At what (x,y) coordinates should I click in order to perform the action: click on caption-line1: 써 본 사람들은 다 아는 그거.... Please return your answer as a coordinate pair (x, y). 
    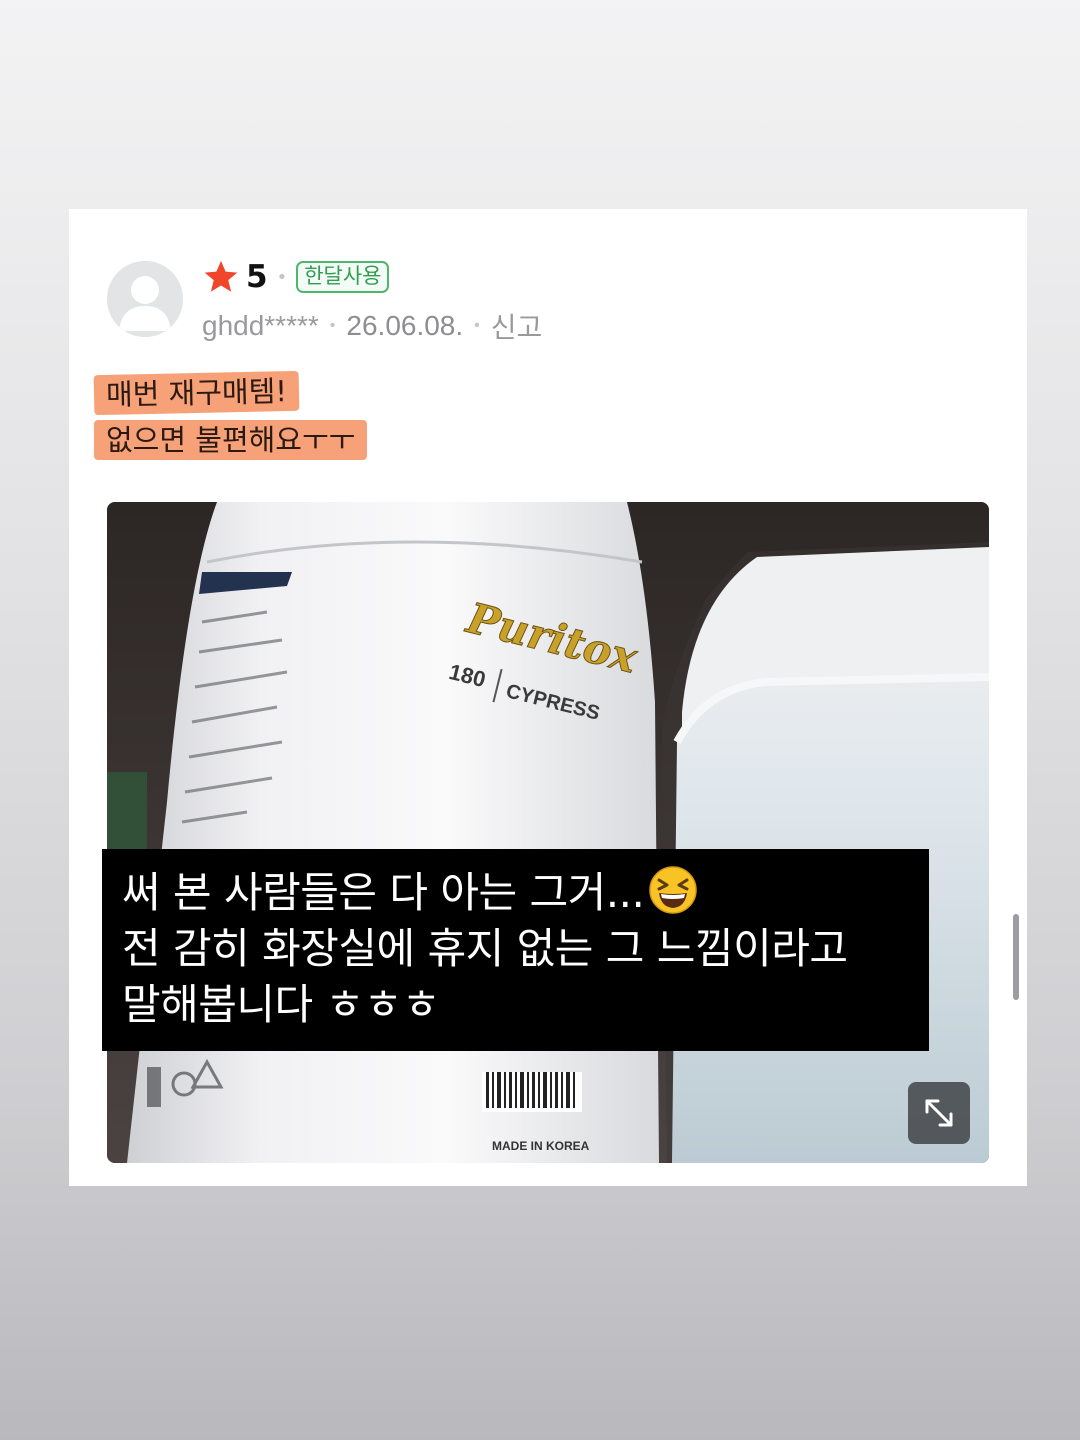
    Looking at the image, I should click on (383, 892).